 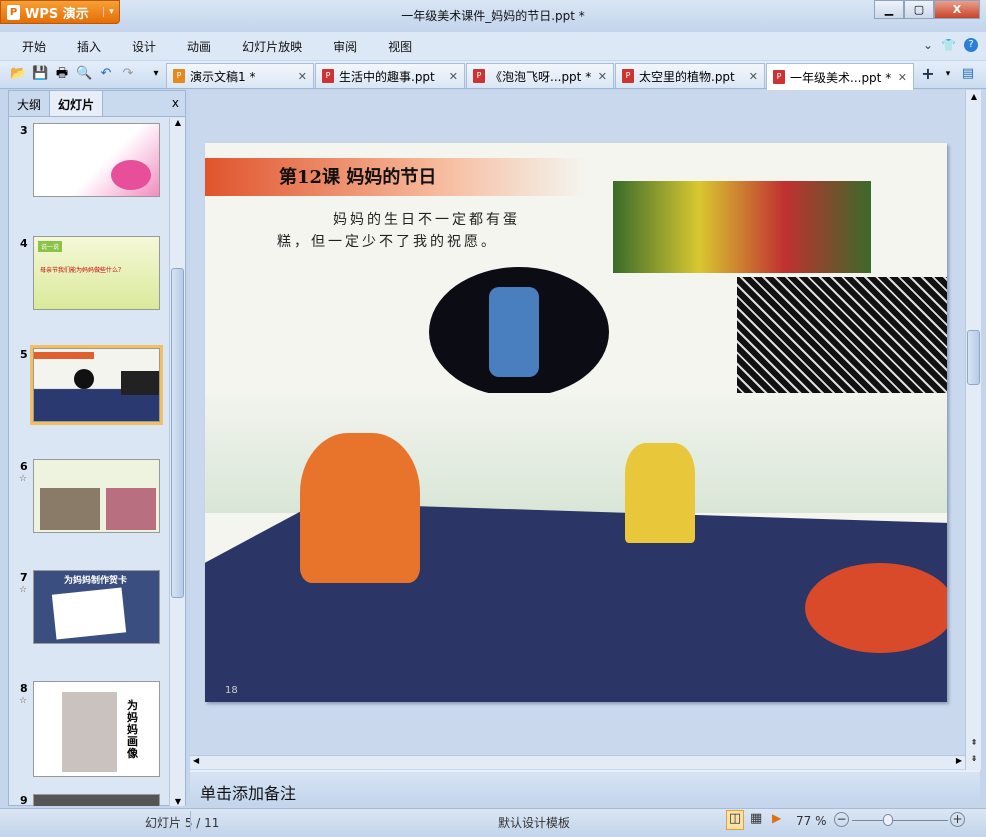 What do you see at coordinates (96, 607) in the screenshot?
I see `slide-thumbnail-7: 为妈妈制作贺卡` at bounding box center [96, 607].